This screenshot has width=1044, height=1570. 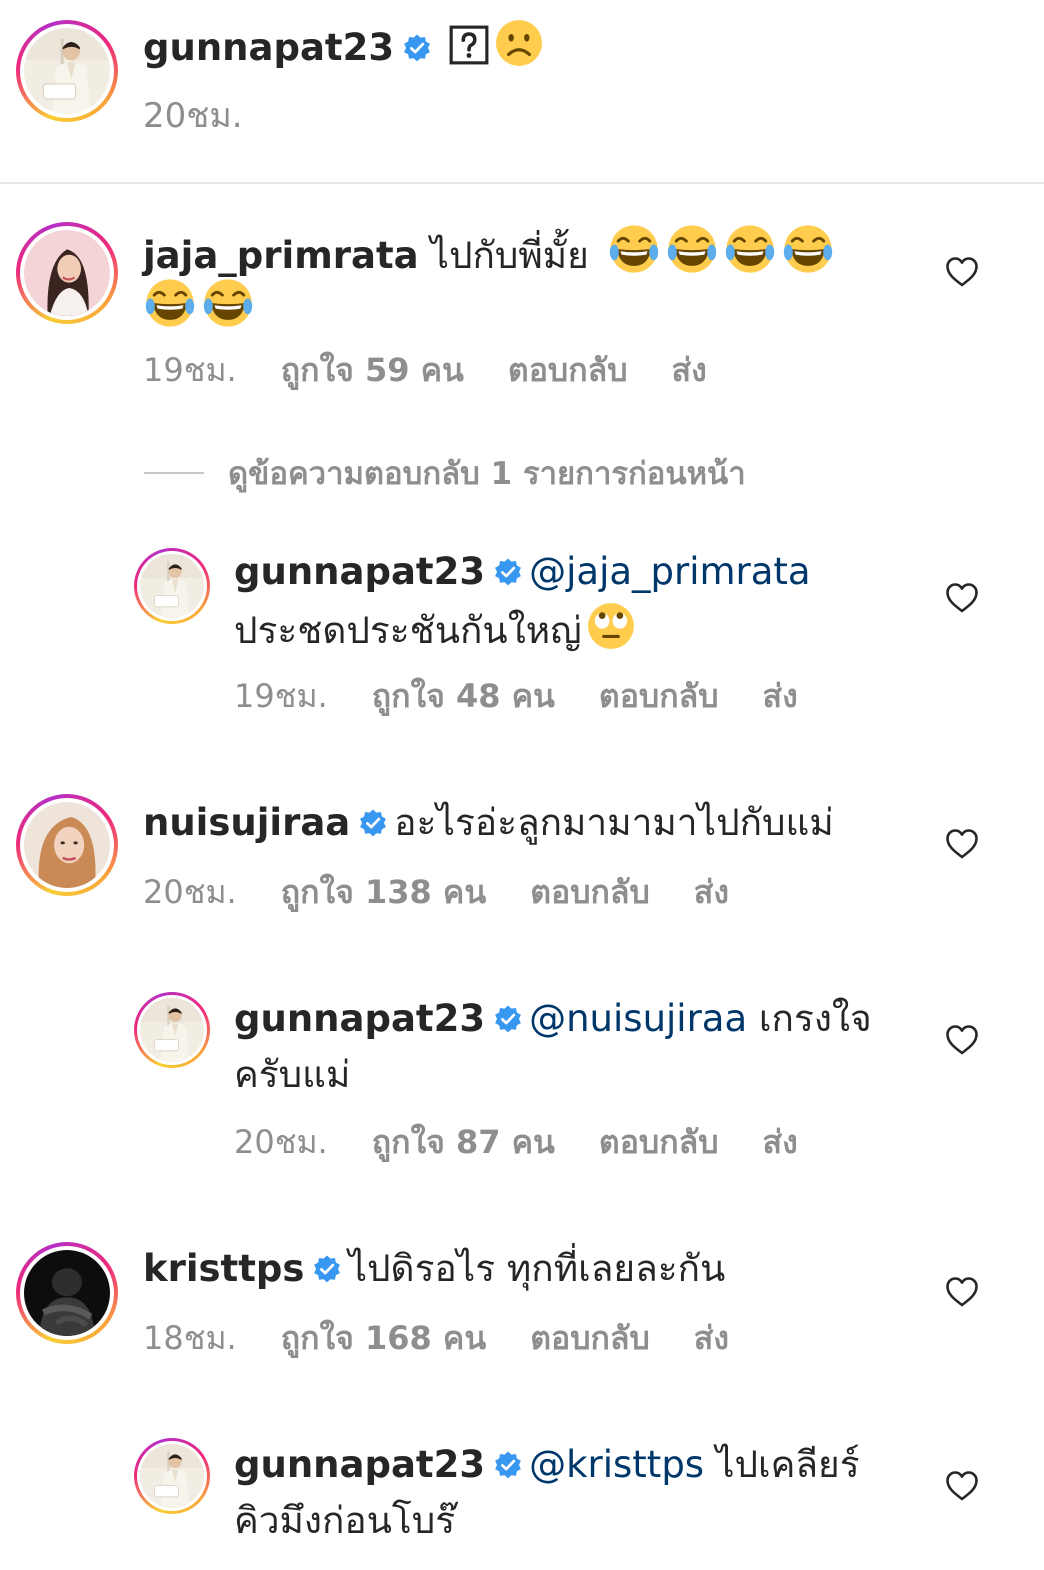 I want to click on comment-text: jaja_primrata ไปกับพี่มั้ย, so click(x=491, y=252).